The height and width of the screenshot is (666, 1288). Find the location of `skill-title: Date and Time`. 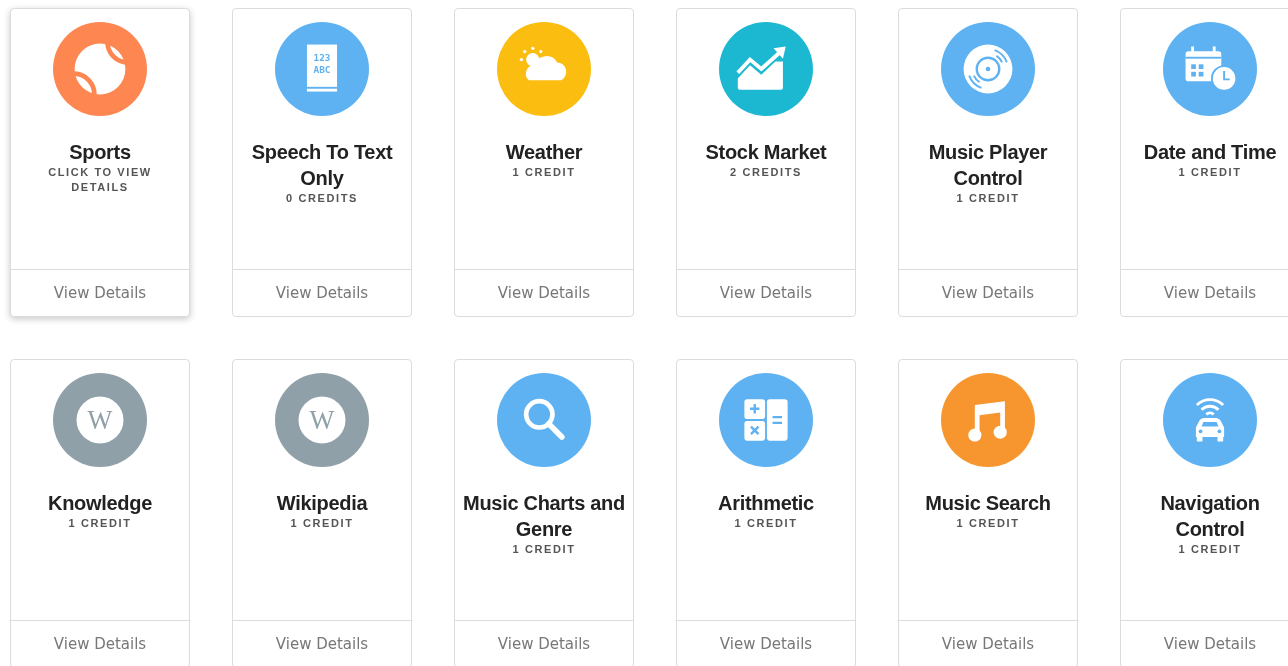

skill-title: Date and Time is located at coordinates (1210, 152).